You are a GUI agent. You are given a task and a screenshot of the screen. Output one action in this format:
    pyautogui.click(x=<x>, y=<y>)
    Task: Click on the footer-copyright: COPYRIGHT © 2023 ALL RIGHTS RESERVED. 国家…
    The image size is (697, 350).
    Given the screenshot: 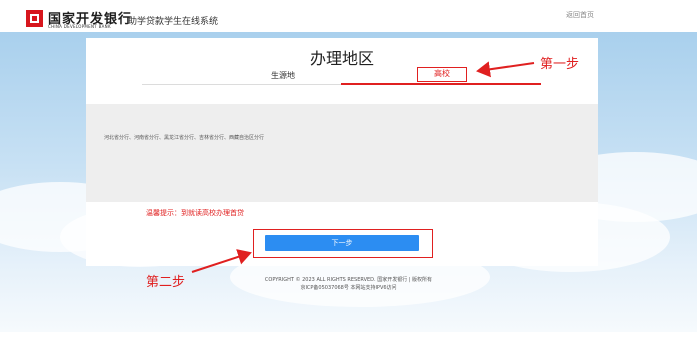 What is the action you would take?
    pyautogui.click(x=348, y=280)
    